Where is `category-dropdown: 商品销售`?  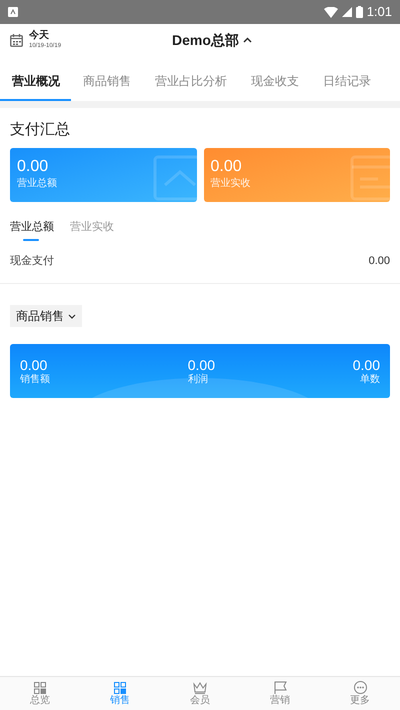
category-dropdown: 商品销售 is located at coordinates (46, 316).